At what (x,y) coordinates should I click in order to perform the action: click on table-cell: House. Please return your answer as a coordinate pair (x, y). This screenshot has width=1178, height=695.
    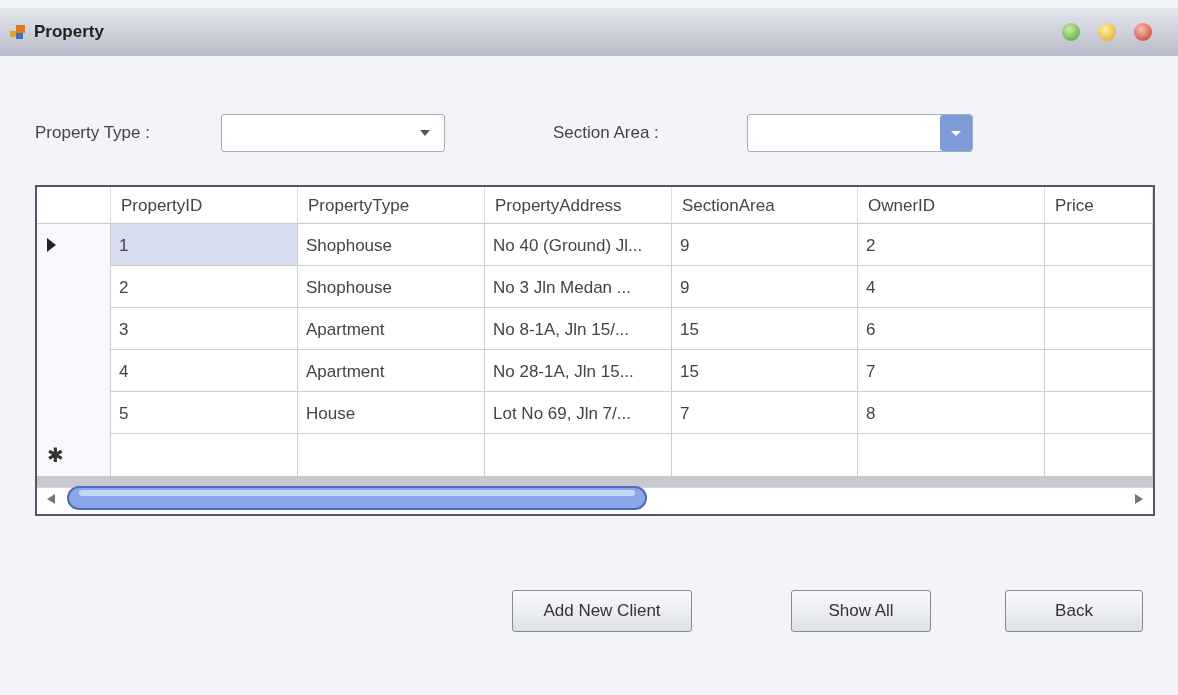
    Looking at the image, I should click on (391, 413).